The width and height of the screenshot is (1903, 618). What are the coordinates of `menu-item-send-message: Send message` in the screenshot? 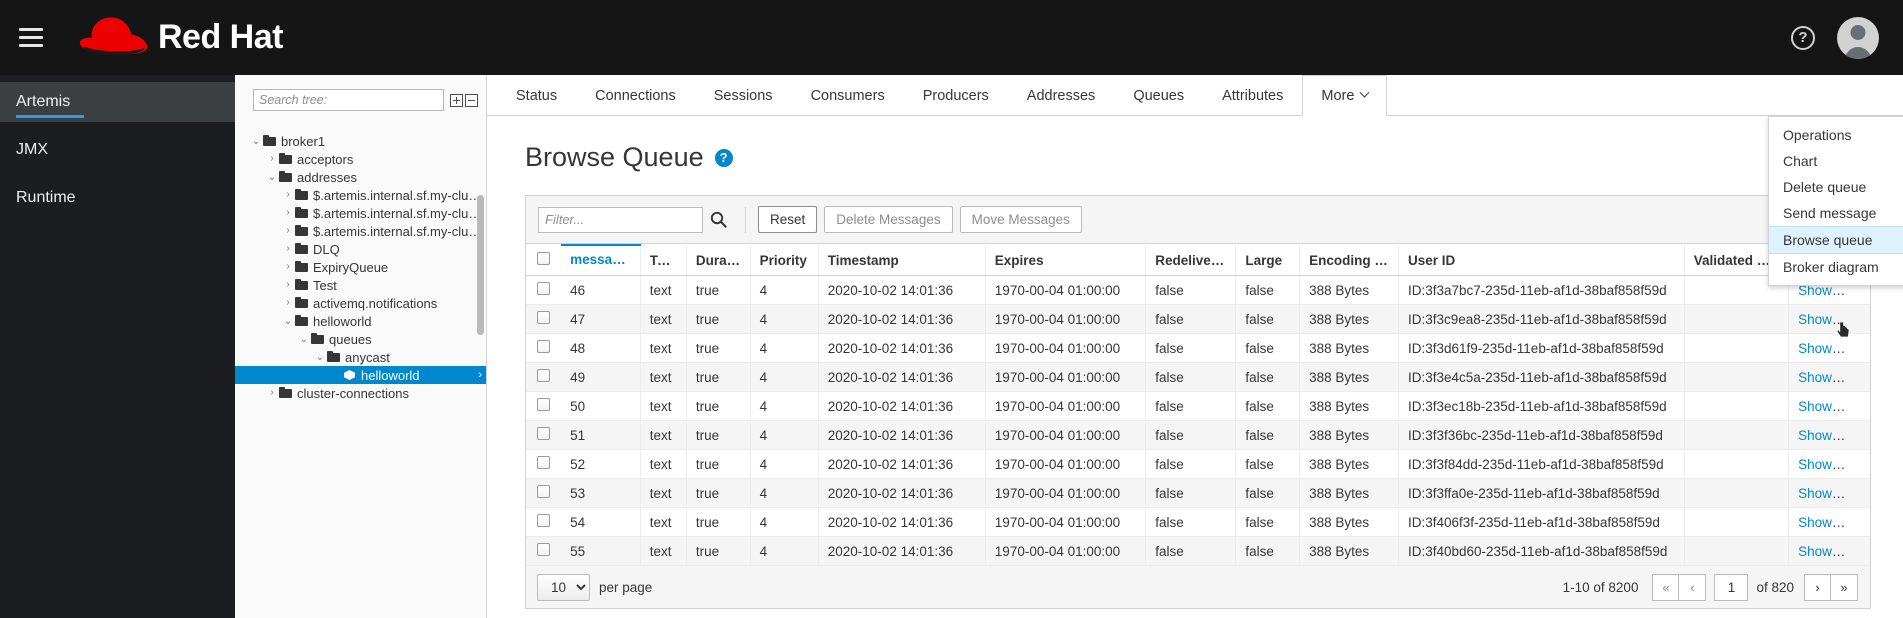 It's located at (1836, 213).